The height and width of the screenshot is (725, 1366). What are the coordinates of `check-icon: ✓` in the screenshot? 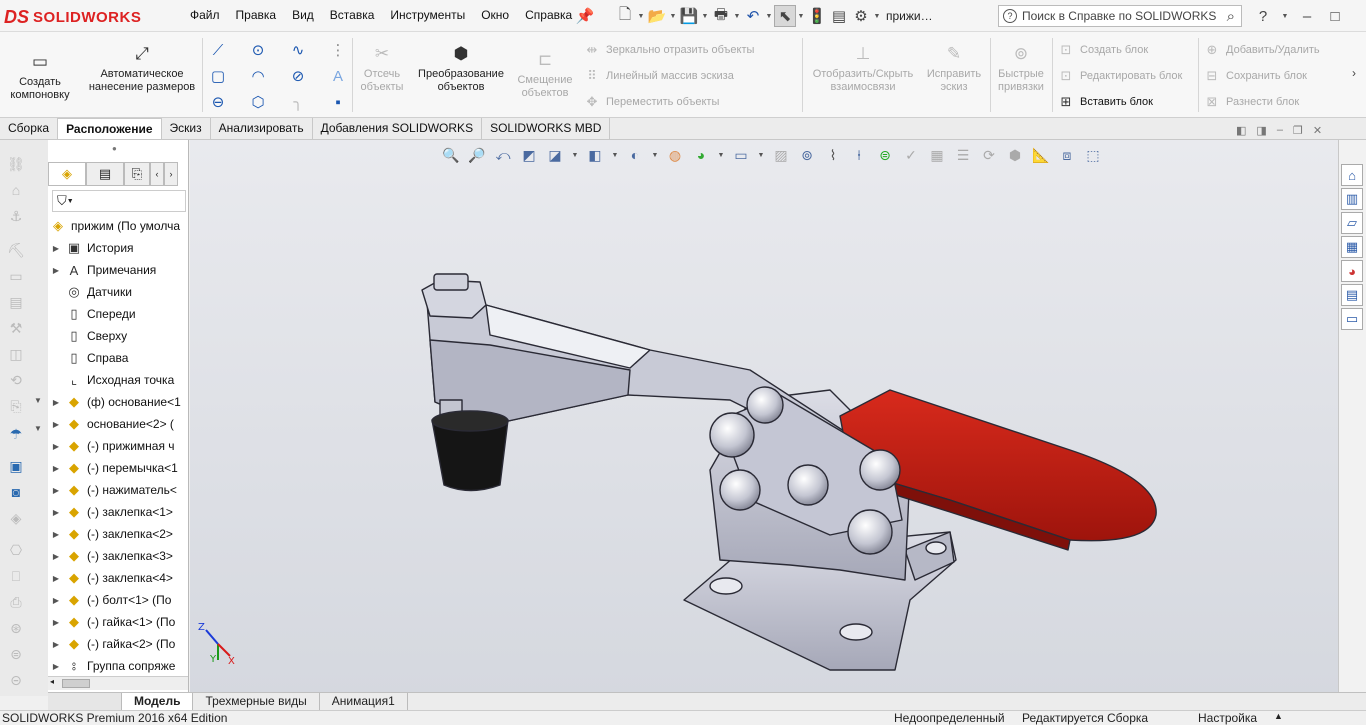 It's located at (911, 155).